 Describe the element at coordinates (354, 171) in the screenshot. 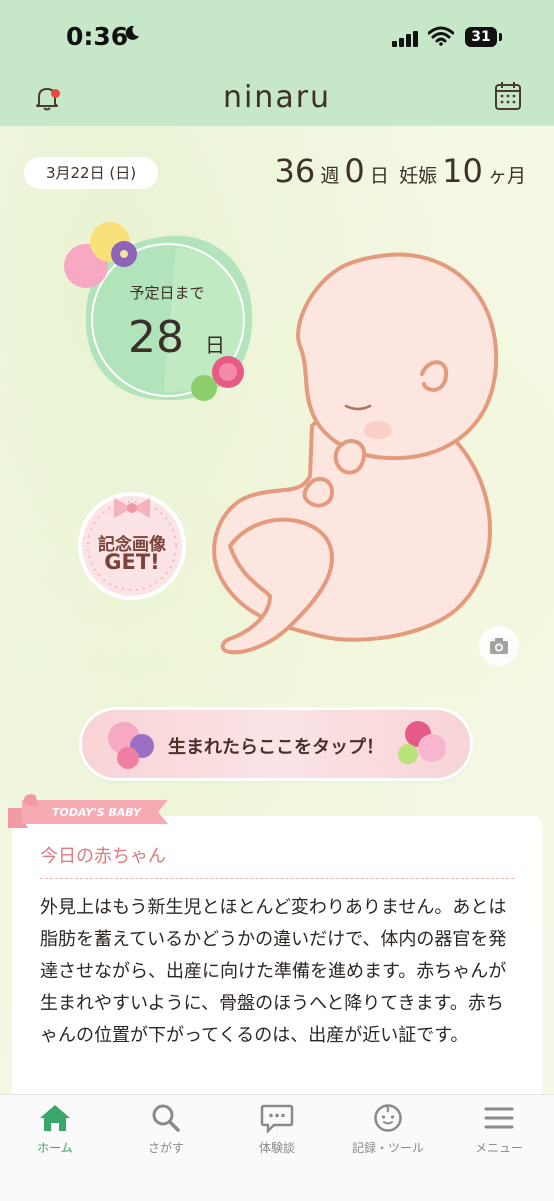

I see `days-value: 0` at that location.